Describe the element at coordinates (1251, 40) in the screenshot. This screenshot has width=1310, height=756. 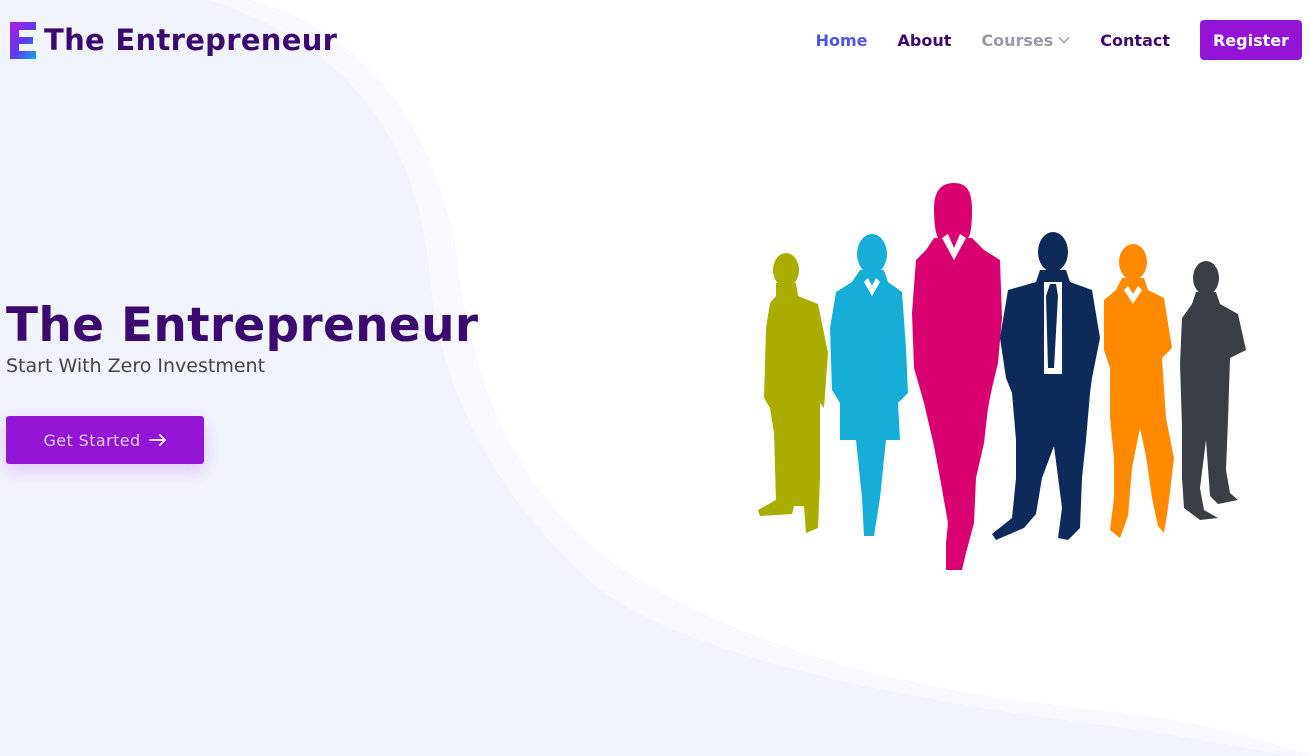
I see `register-button: Register` at that location.